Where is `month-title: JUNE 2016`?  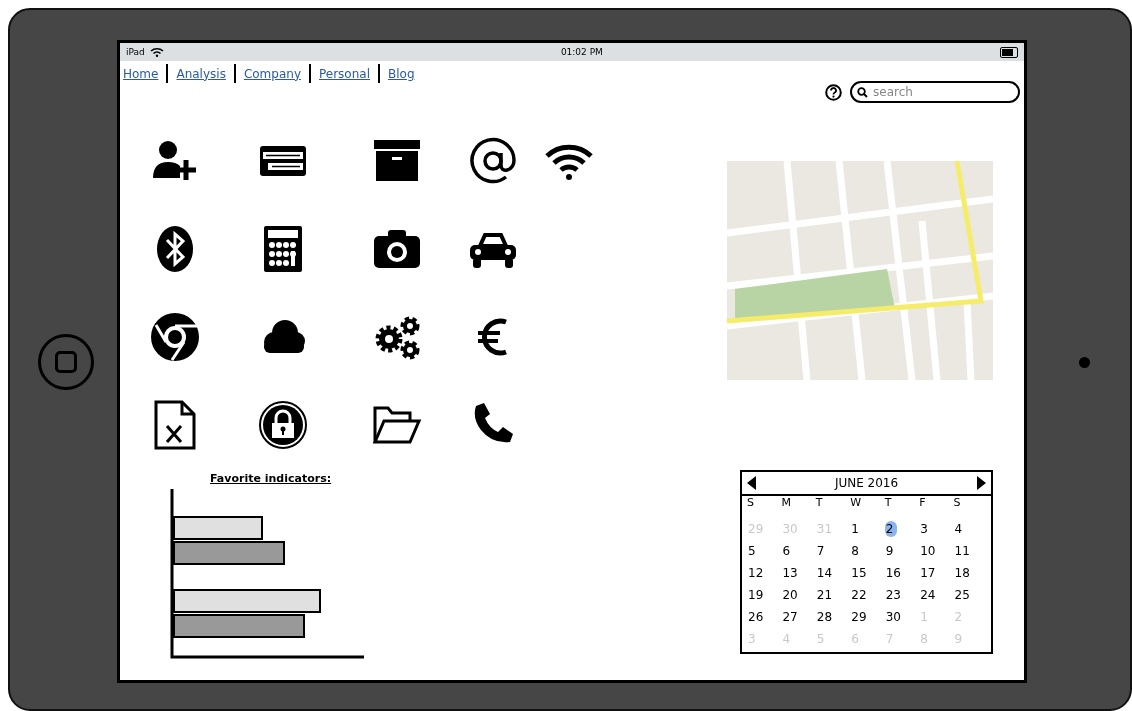 month-title: JUNE 2016 is located at coordinates (866, 483).